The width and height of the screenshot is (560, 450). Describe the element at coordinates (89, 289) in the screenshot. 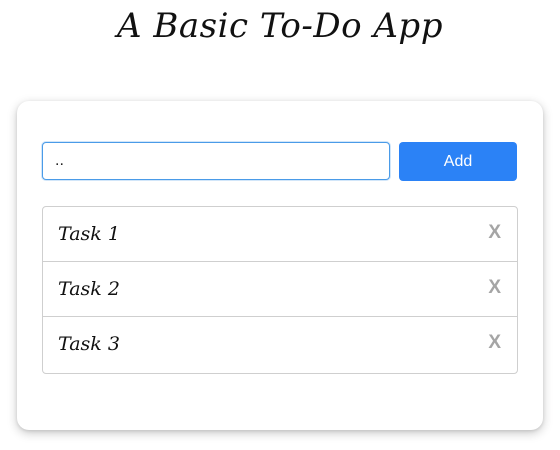

I see `task-label: Task 2` at that location.